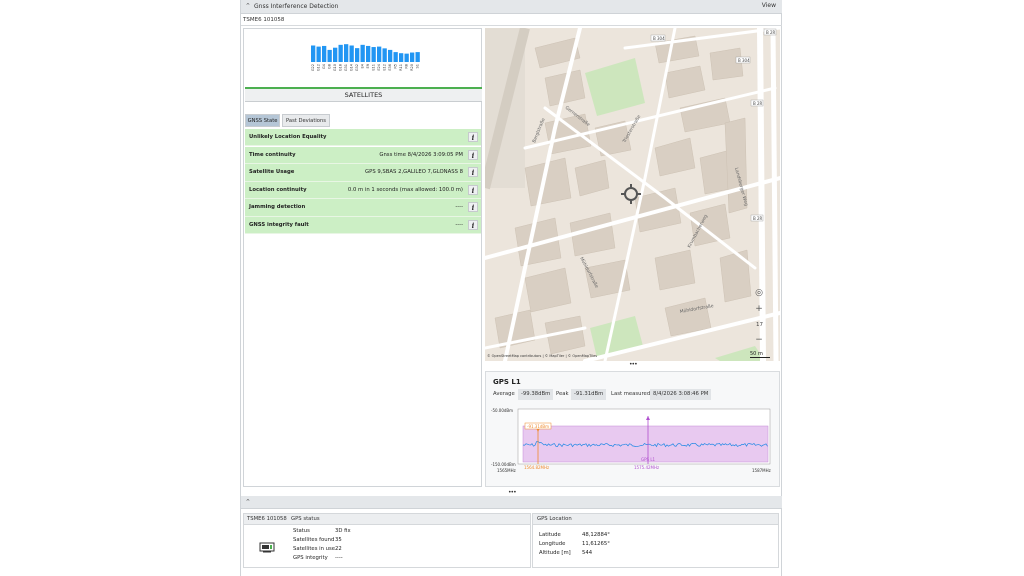 The image size is (1024, 576). What do you see at coordinates (401, 67) in the screenshot?
I see `satellite-id-label: R11` at bounding box center [401, 67].